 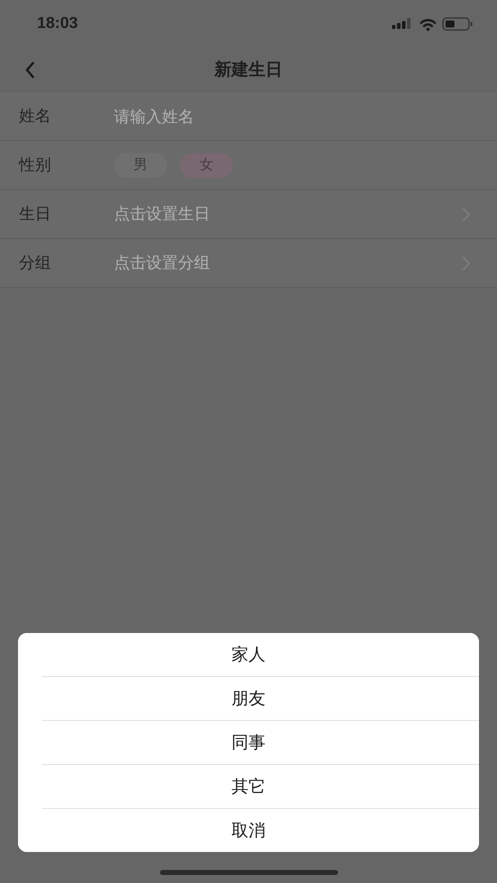 What do you see at coordinates (248, 70) in the screenshot?
I see `page-title: 新建生日` at bounding box center [248, 70].